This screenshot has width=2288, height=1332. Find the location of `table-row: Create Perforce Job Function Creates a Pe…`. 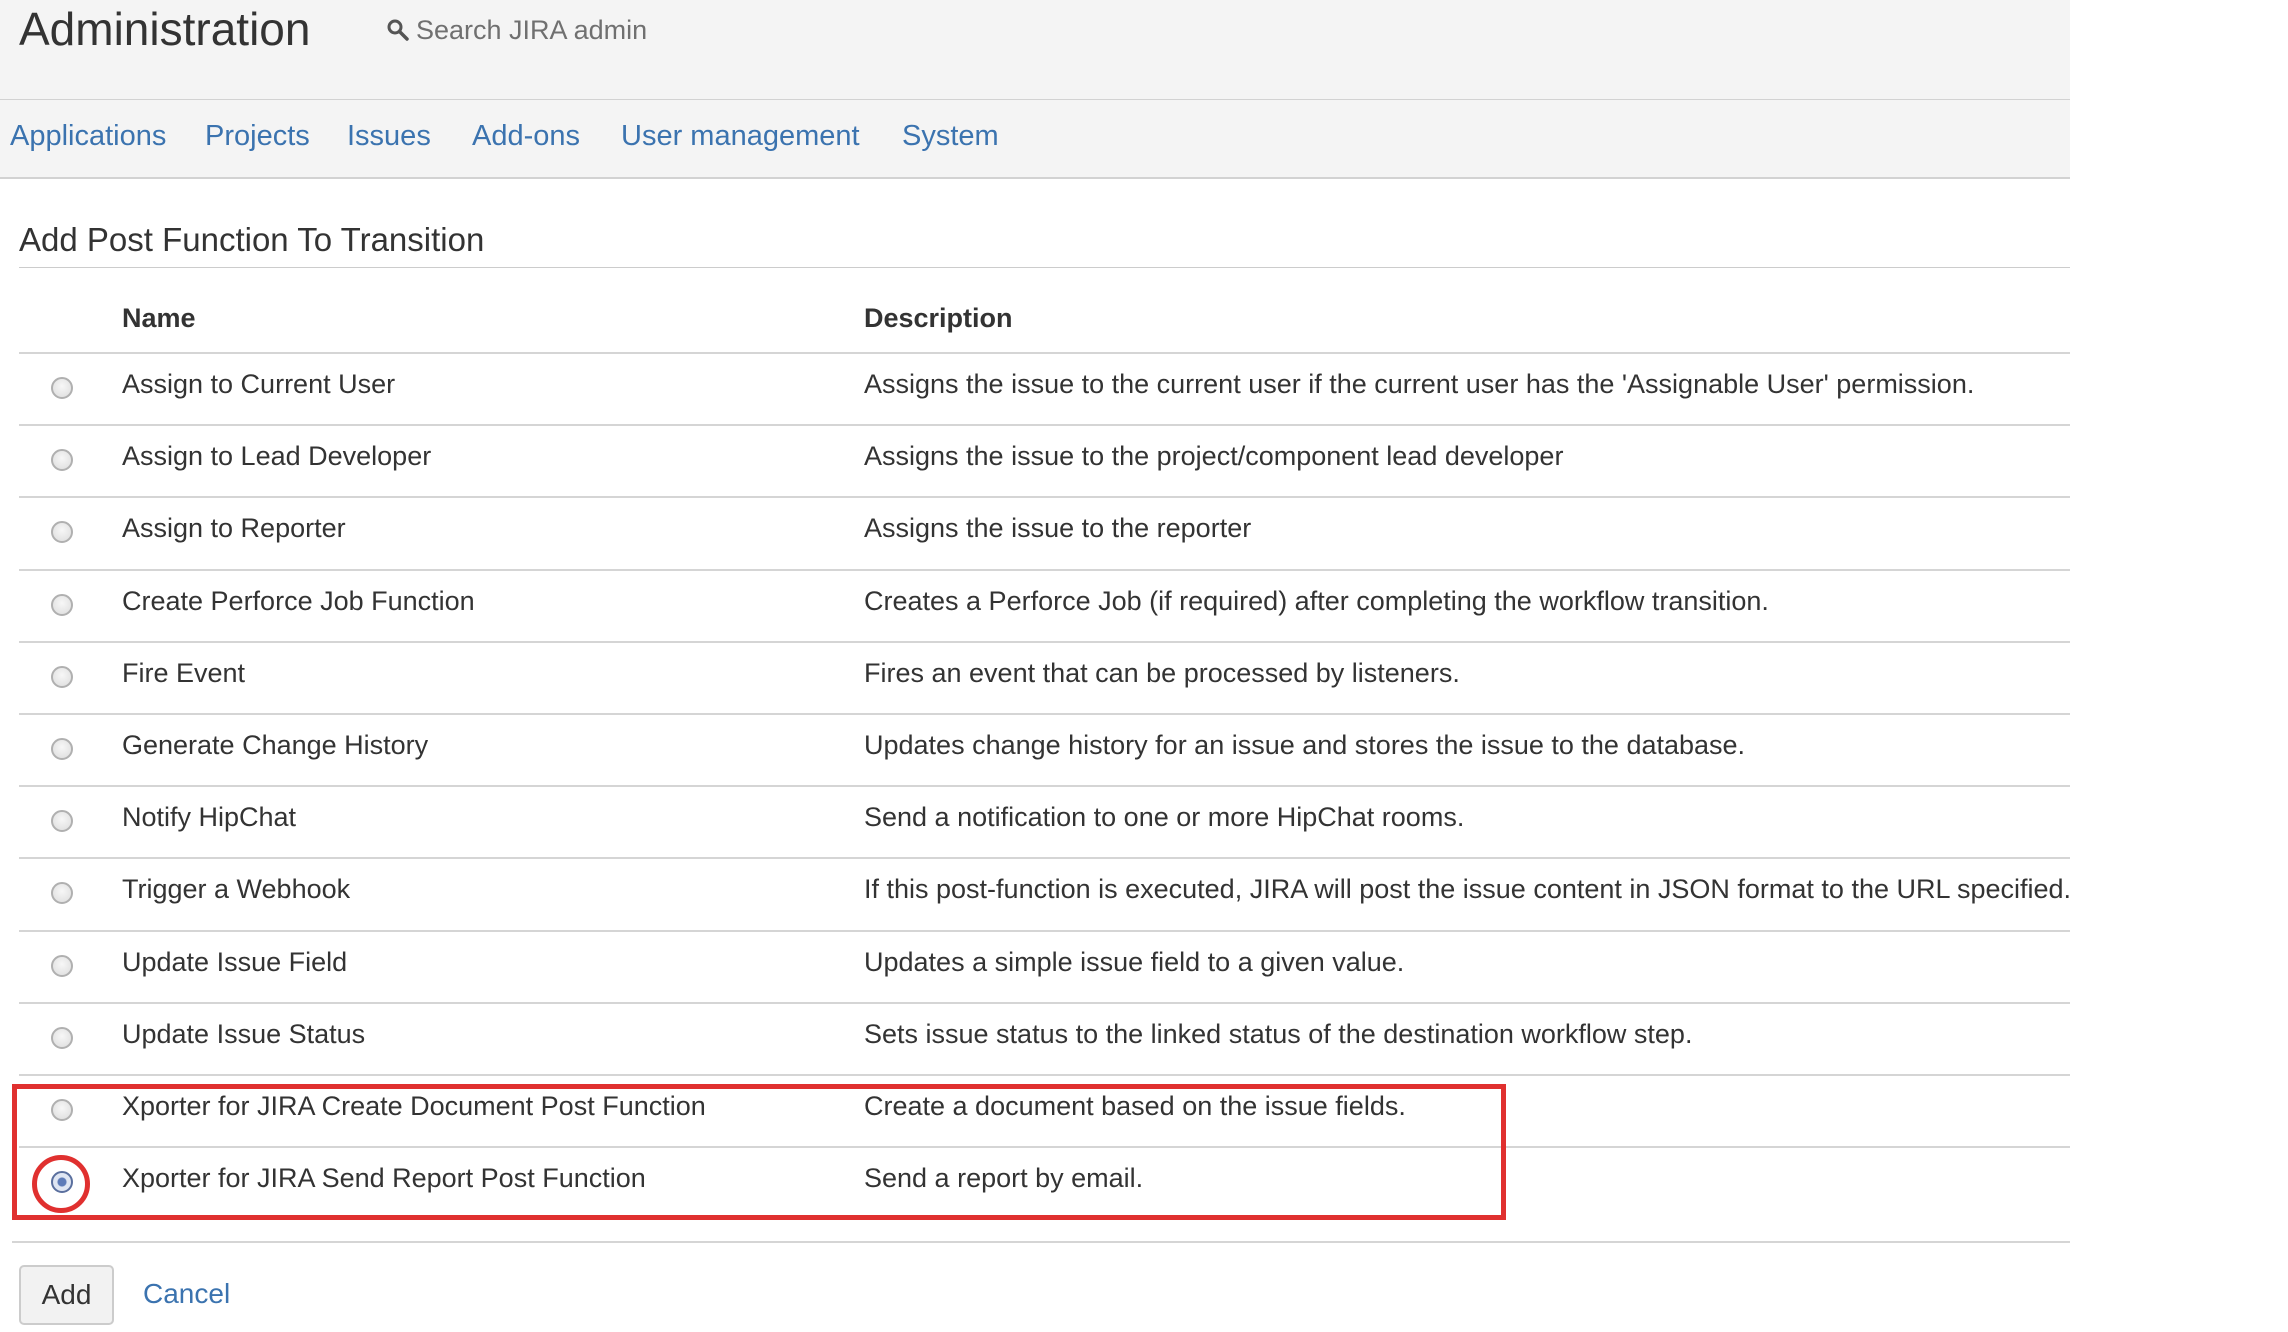

table-row: Create Perforce Job Function Creates a Pe… is located at coordinates (1044, 605).